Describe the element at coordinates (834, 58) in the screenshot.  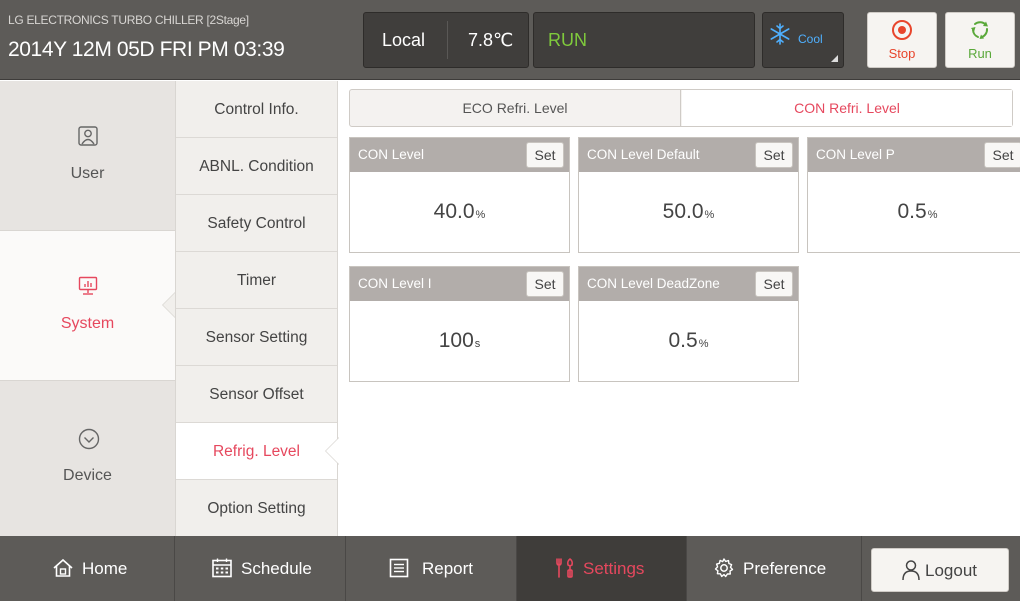
I see `dropdown-corner-icon` at that location.